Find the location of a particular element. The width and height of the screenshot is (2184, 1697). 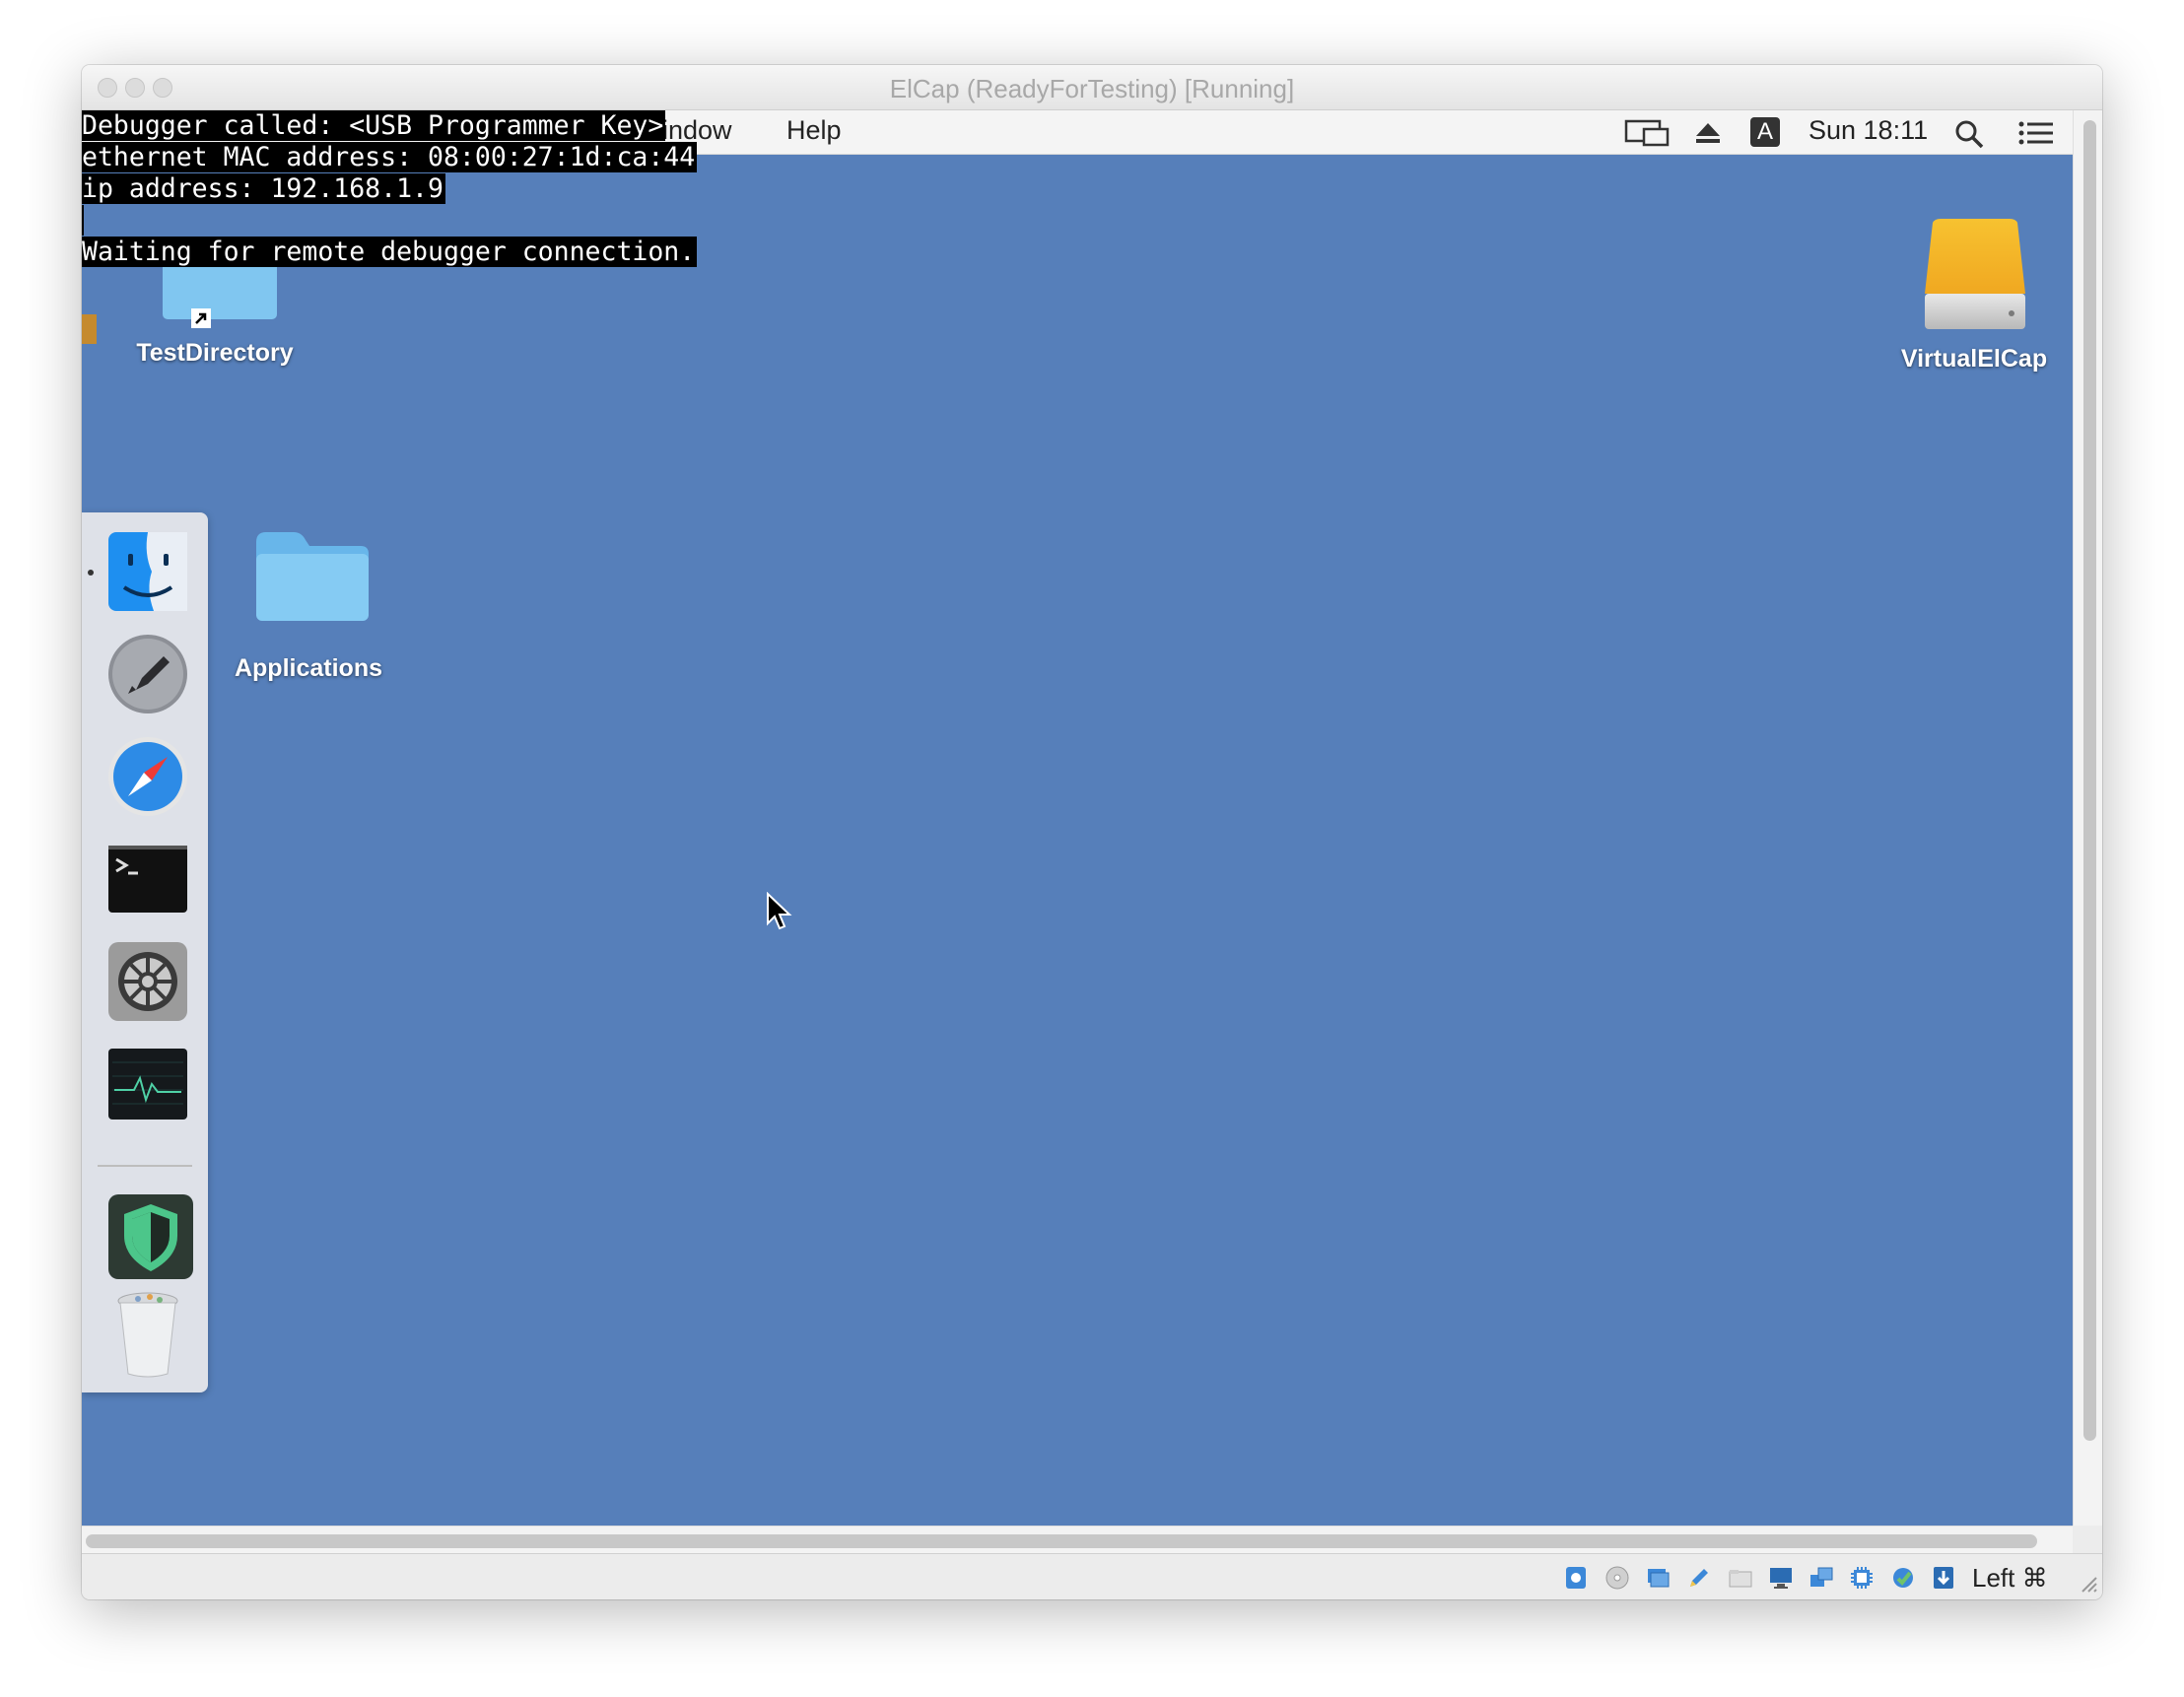

desktop-icon-applications: Applications is located at coordinates (308, 608).